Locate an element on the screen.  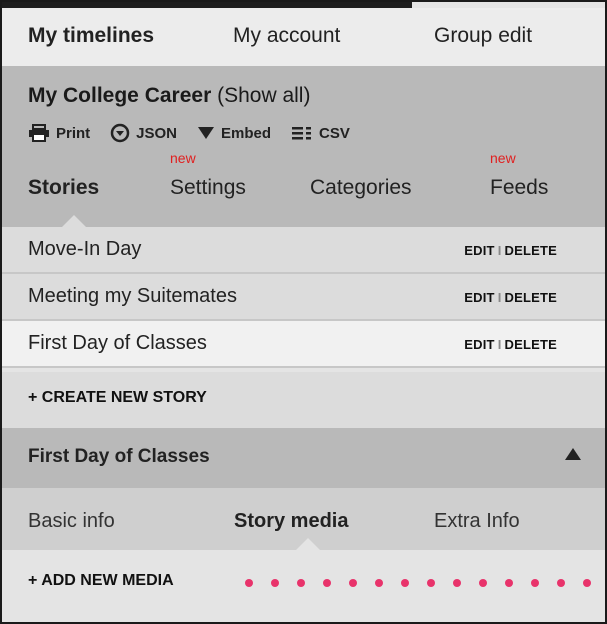
export-tools: Print JSON Embed CSV is located at coordinates (199, 133).